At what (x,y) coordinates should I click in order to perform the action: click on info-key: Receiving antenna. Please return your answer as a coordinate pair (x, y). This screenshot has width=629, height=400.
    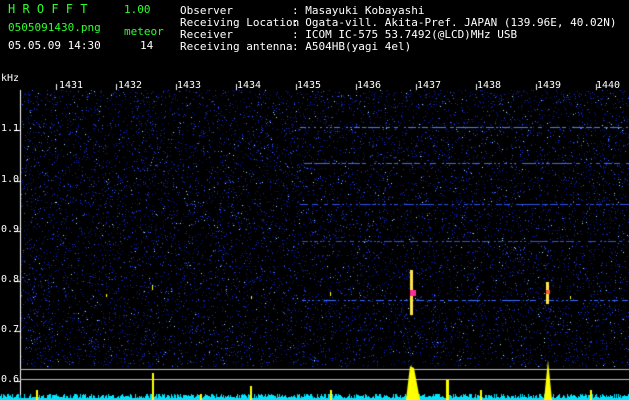
    Looking at the image, I should click on (236, 46).